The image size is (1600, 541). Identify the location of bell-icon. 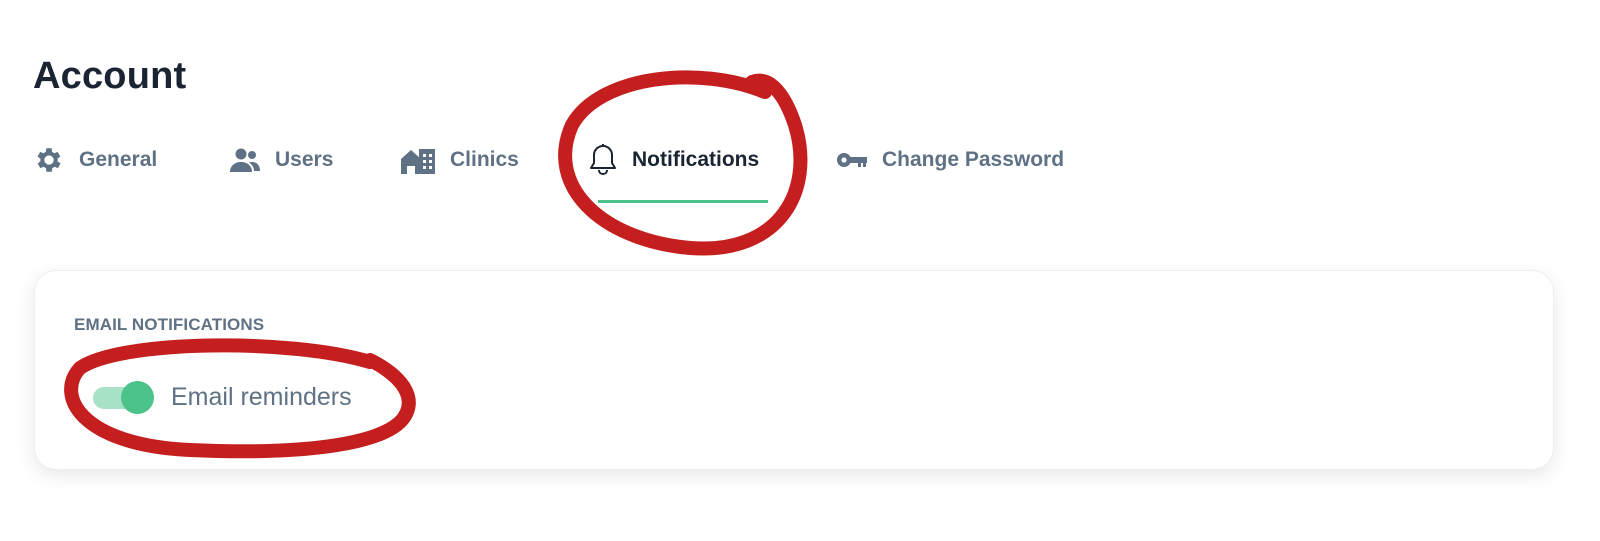
(603, 160).